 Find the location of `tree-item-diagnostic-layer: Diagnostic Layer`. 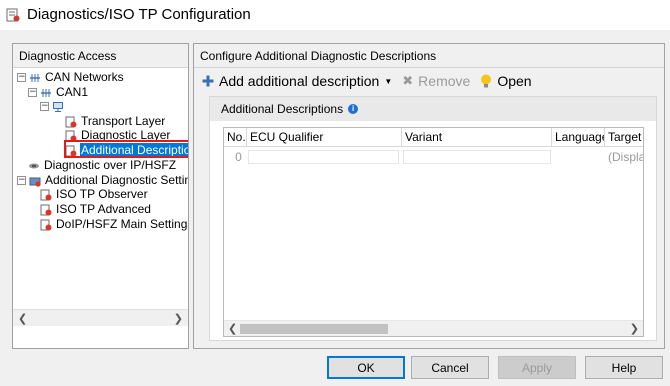

tree-item-diagnostic-layer: Diagnostic Layer is located at coordinates (118, 135).